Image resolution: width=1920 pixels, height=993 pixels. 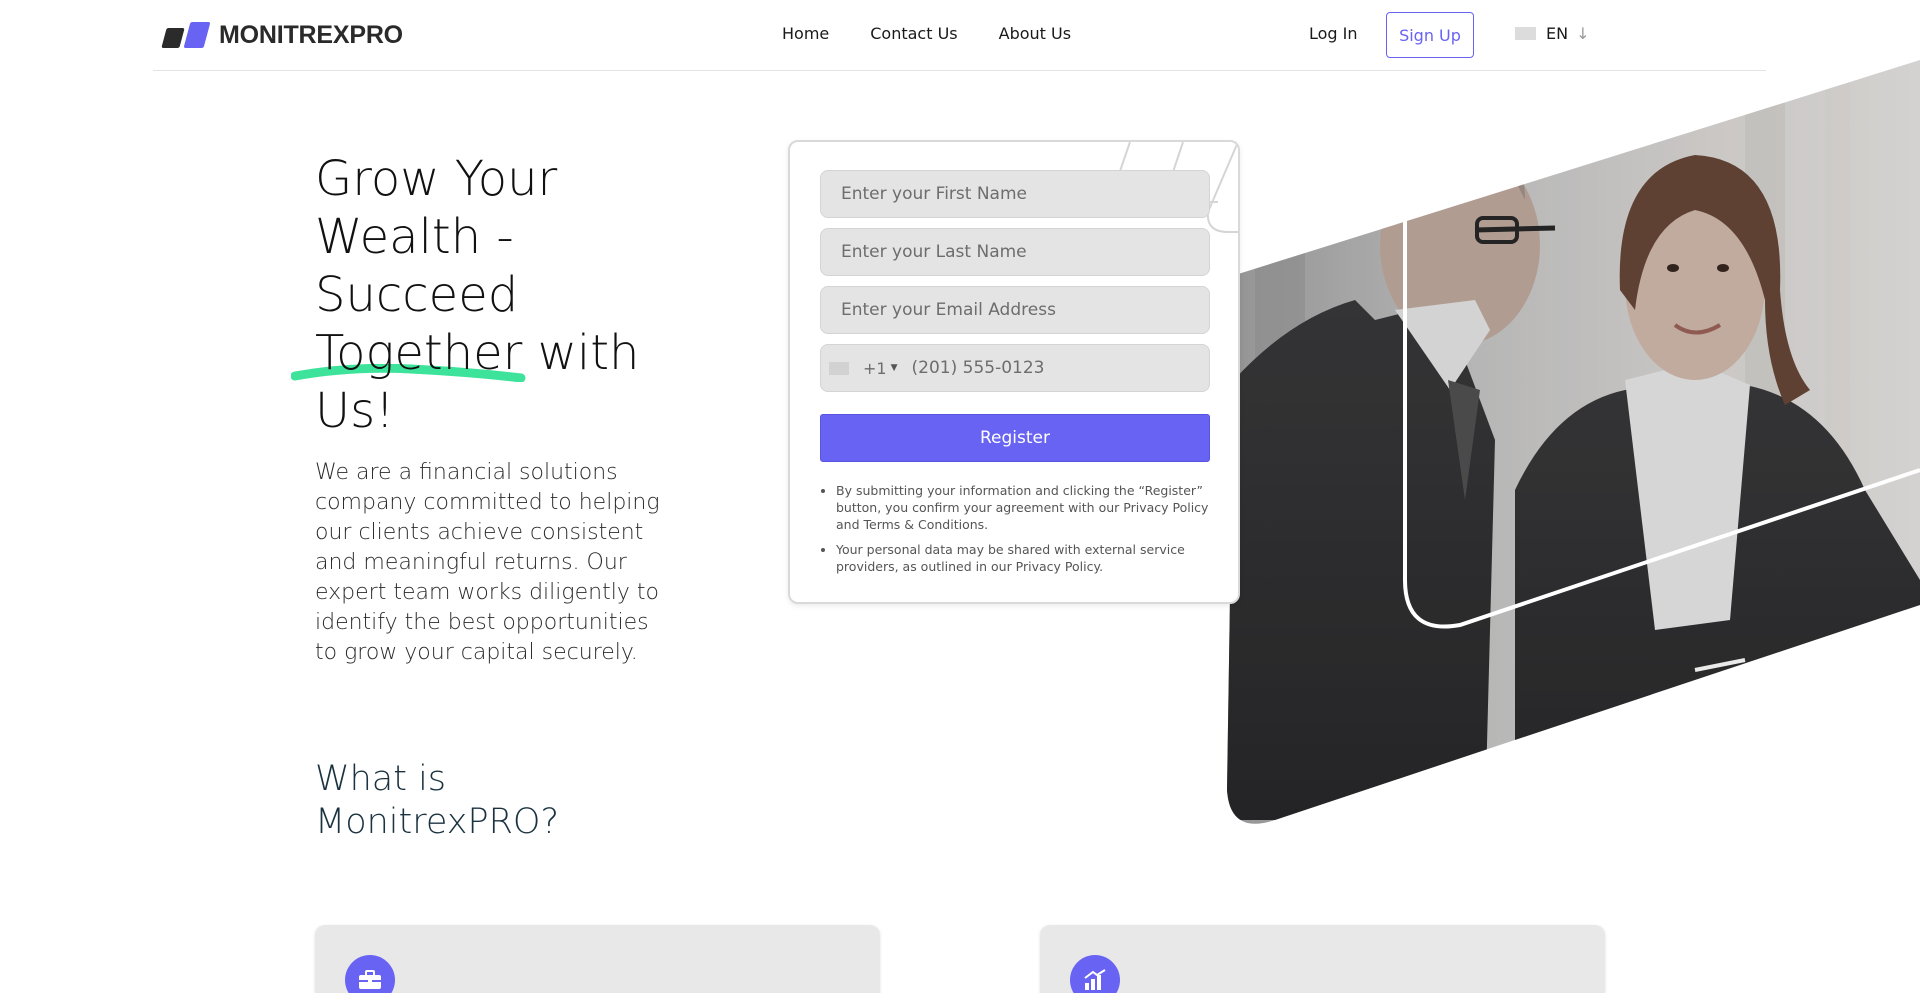 What do you see at coordinates (436, 237) in the screenshot?
I see `hero-title-part-1: Grow Your Wealth - Succeed` at bounding box center [436, 237].